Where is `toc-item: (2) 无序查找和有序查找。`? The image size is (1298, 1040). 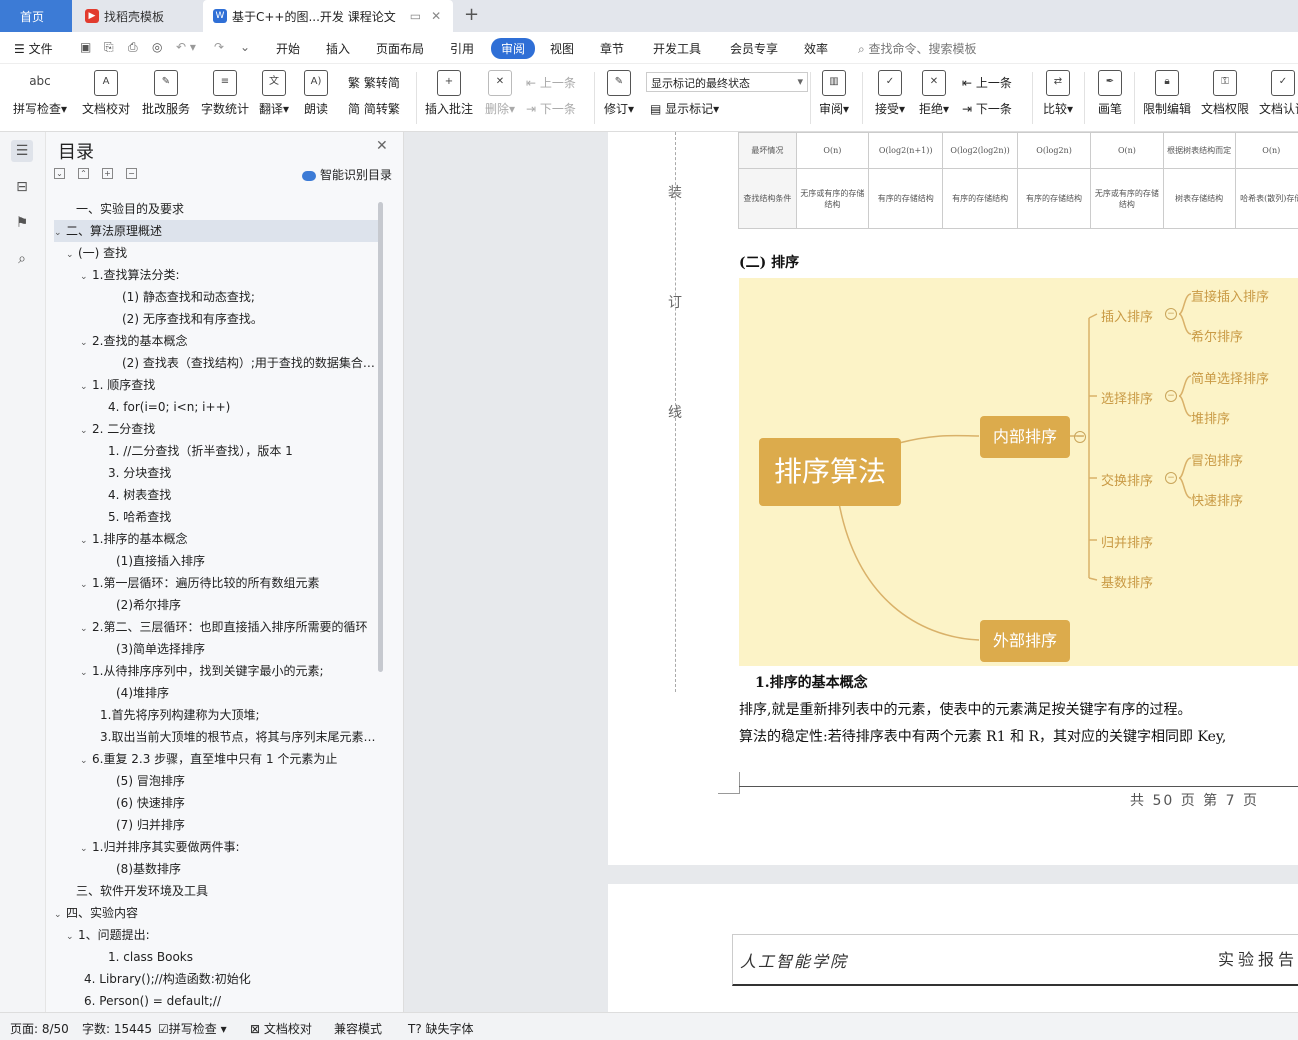 toc-item: (2) 无序查找和有序查找。 is located at coordinates (217, 319).